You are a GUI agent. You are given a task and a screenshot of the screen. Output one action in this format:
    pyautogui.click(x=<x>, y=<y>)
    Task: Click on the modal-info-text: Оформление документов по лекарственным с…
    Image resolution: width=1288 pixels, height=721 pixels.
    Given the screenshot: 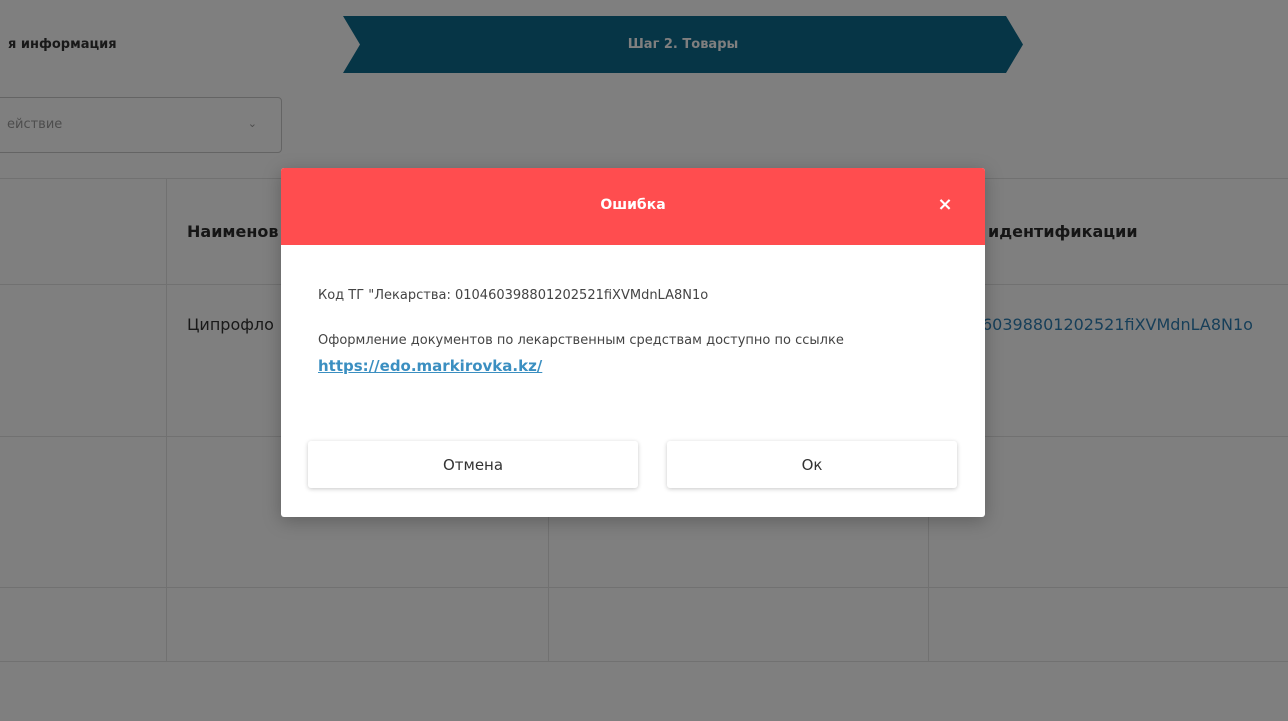 What is the action you would take?
    pyautogui.click(x=581, y=340)
    